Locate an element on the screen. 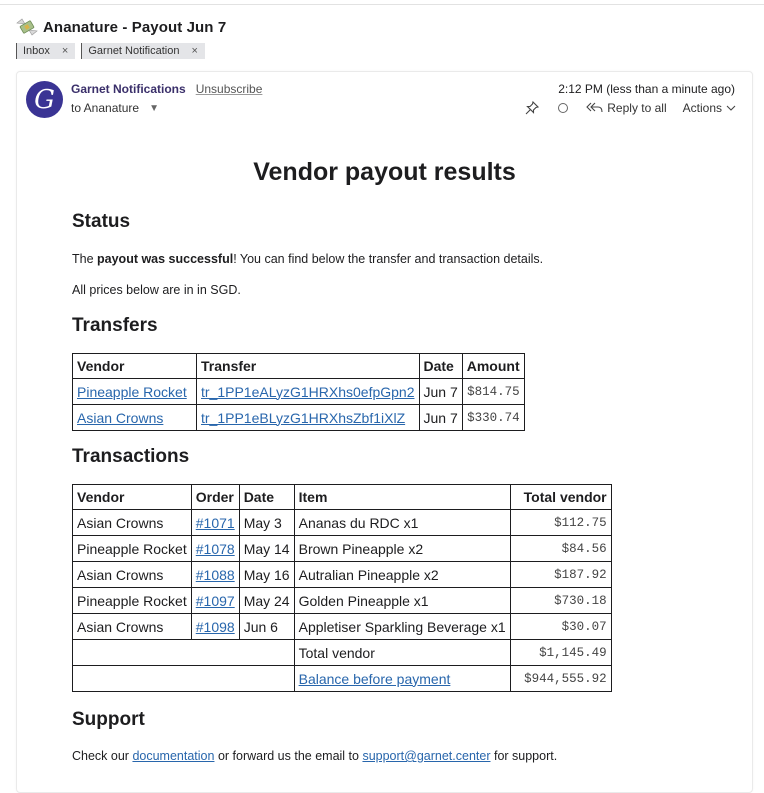 The height and width of the screenshot is (793, 764). column-header: Transfer is located at coordinates (308, 366).